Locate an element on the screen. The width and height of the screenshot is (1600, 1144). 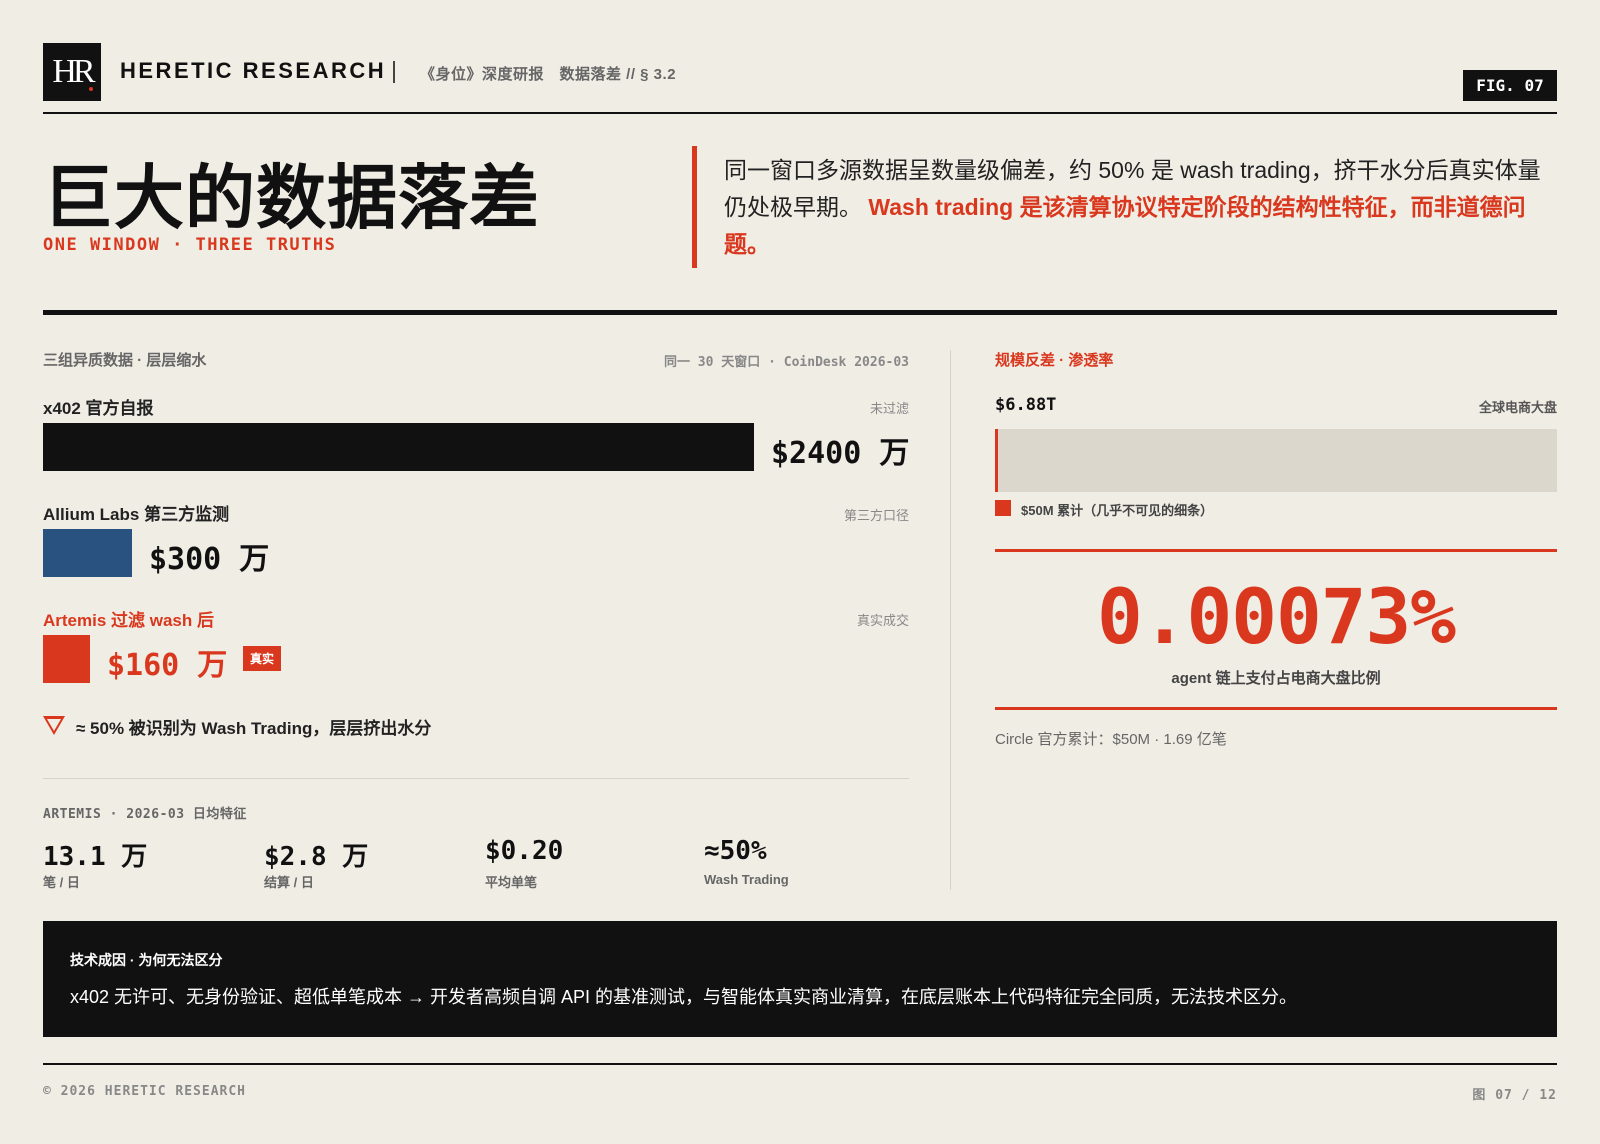
bar-artemis is located at coordinates (66, 659).